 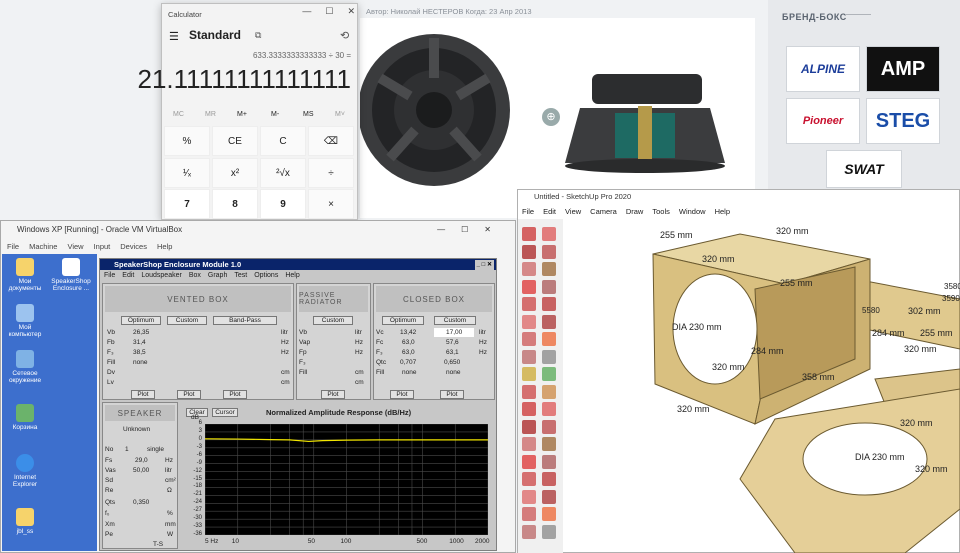 I want to click on wiring-value: single, so click(x=155, y=449).